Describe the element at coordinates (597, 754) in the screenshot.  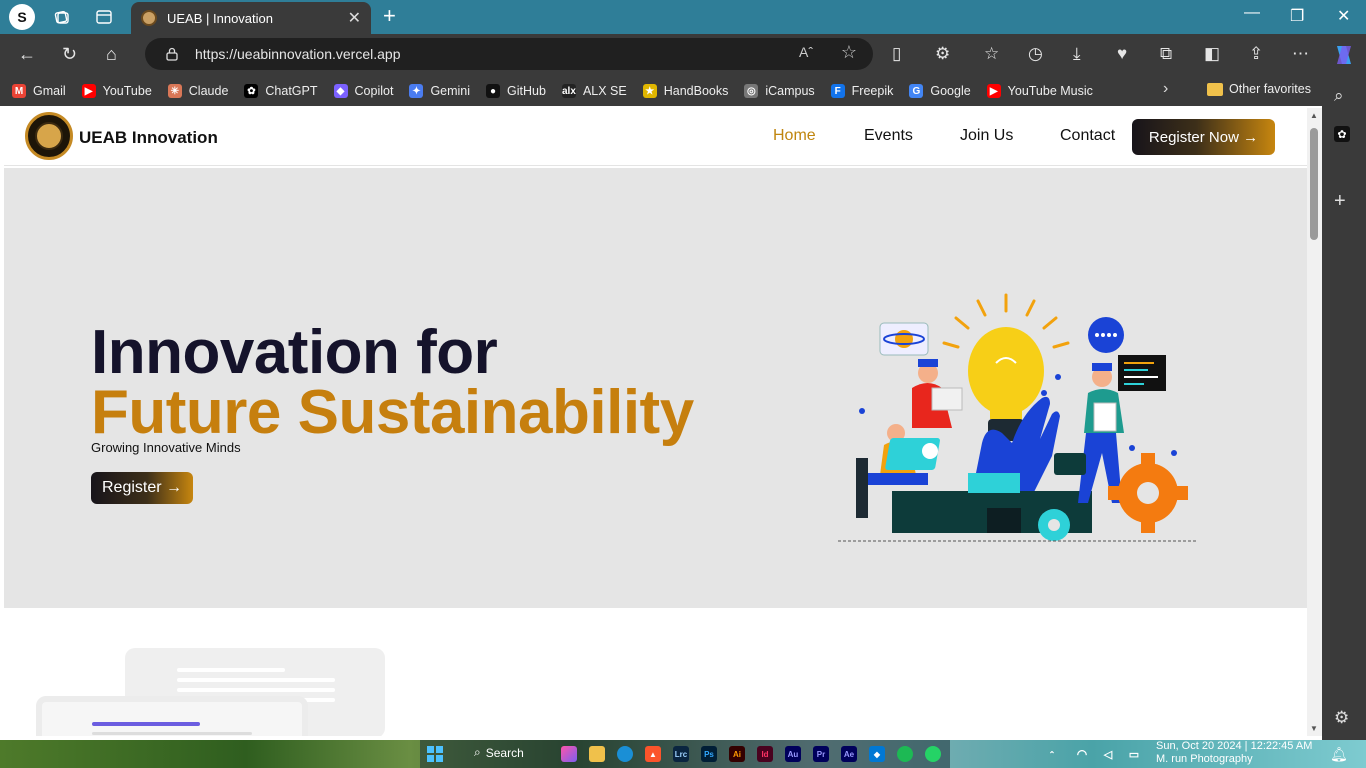
I see `file-explorer-icon` at that location.